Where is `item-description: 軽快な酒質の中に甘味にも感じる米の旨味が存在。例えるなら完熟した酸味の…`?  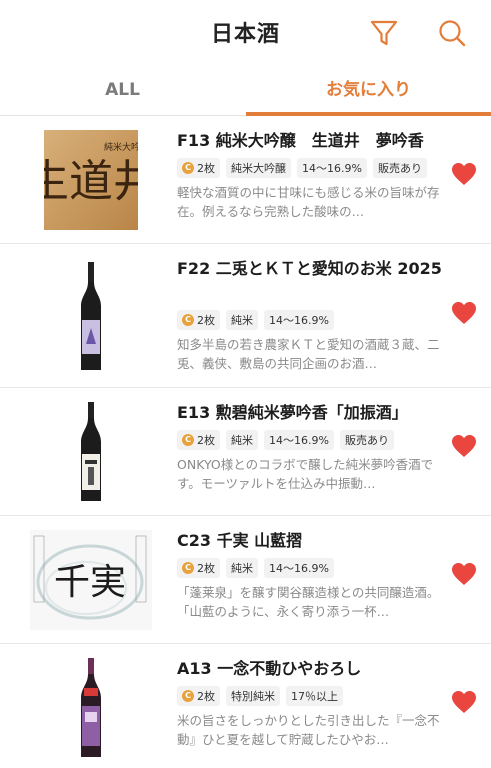
item-description: 軽快な酒質の中に甘味にも感じる米の旨味が存在。例えるなら完熟した酸味の… is located at coordinates (308, 202).